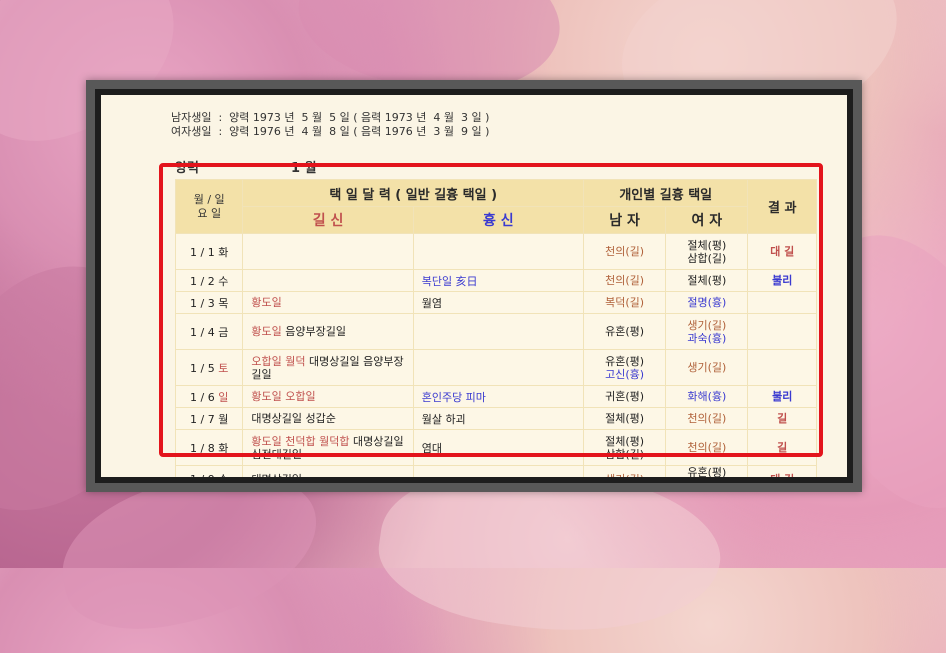 This screenshot has height=653, width=946. I want to click on result-cell: 대 길, so click(782, 471).